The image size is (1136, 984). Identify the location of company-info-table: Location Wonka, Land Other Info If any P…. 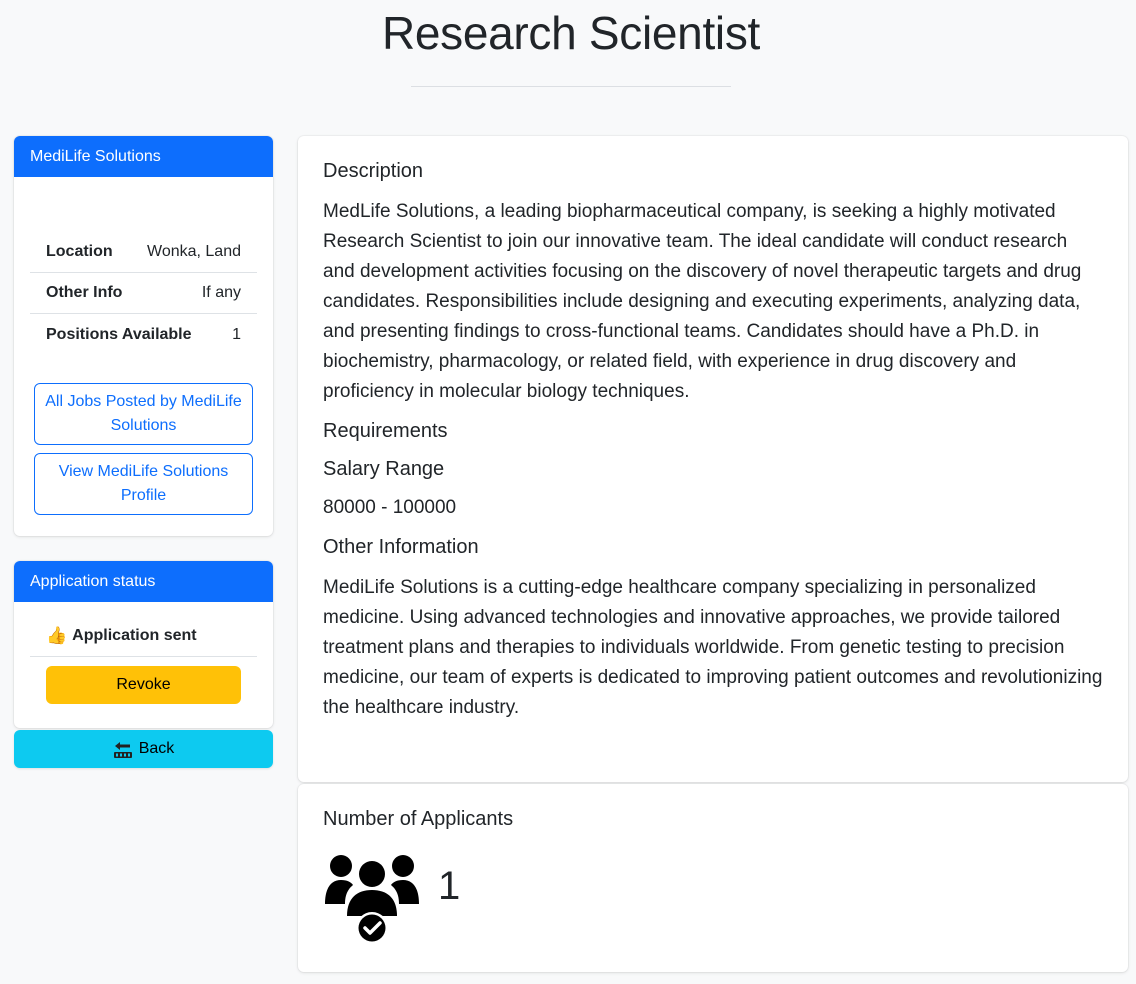
(143, 293).